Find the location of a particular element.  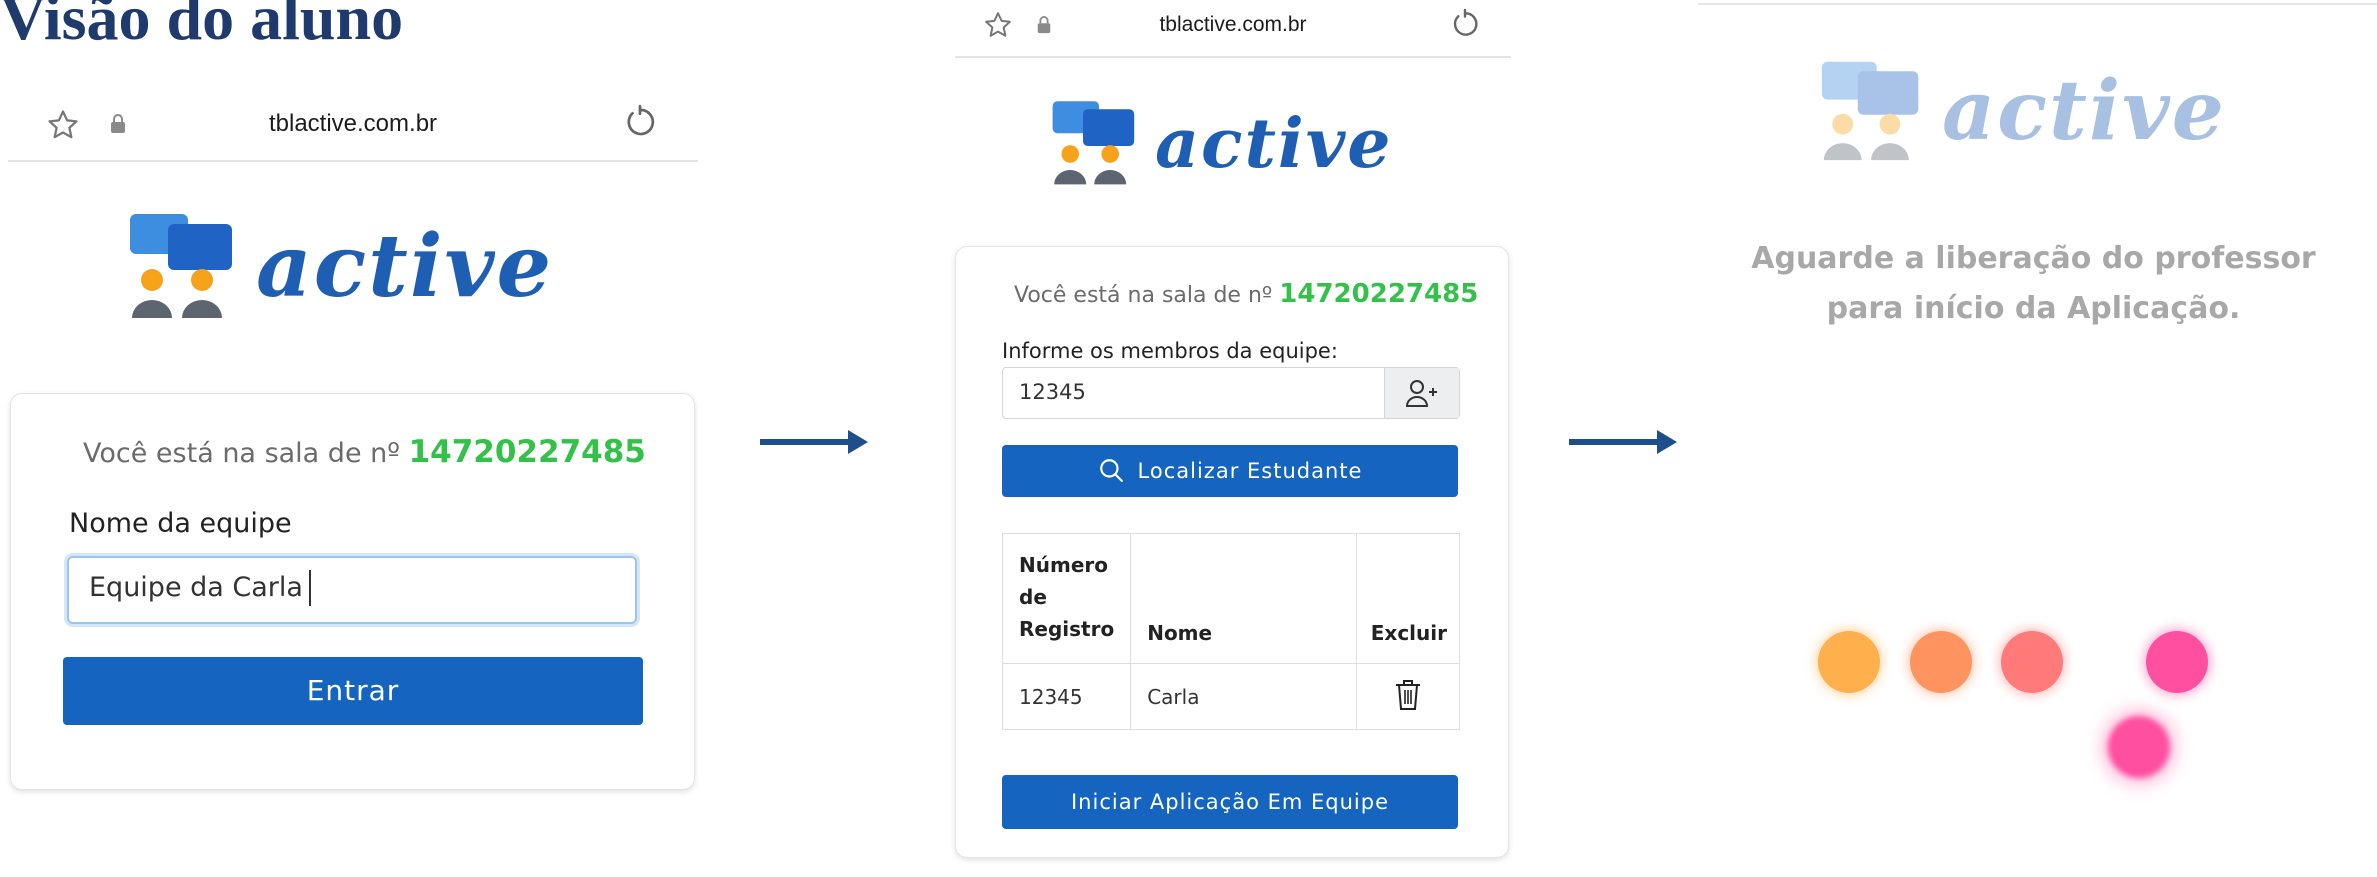

member-registration-input: 12345 is located at coordinates (1231, 393).